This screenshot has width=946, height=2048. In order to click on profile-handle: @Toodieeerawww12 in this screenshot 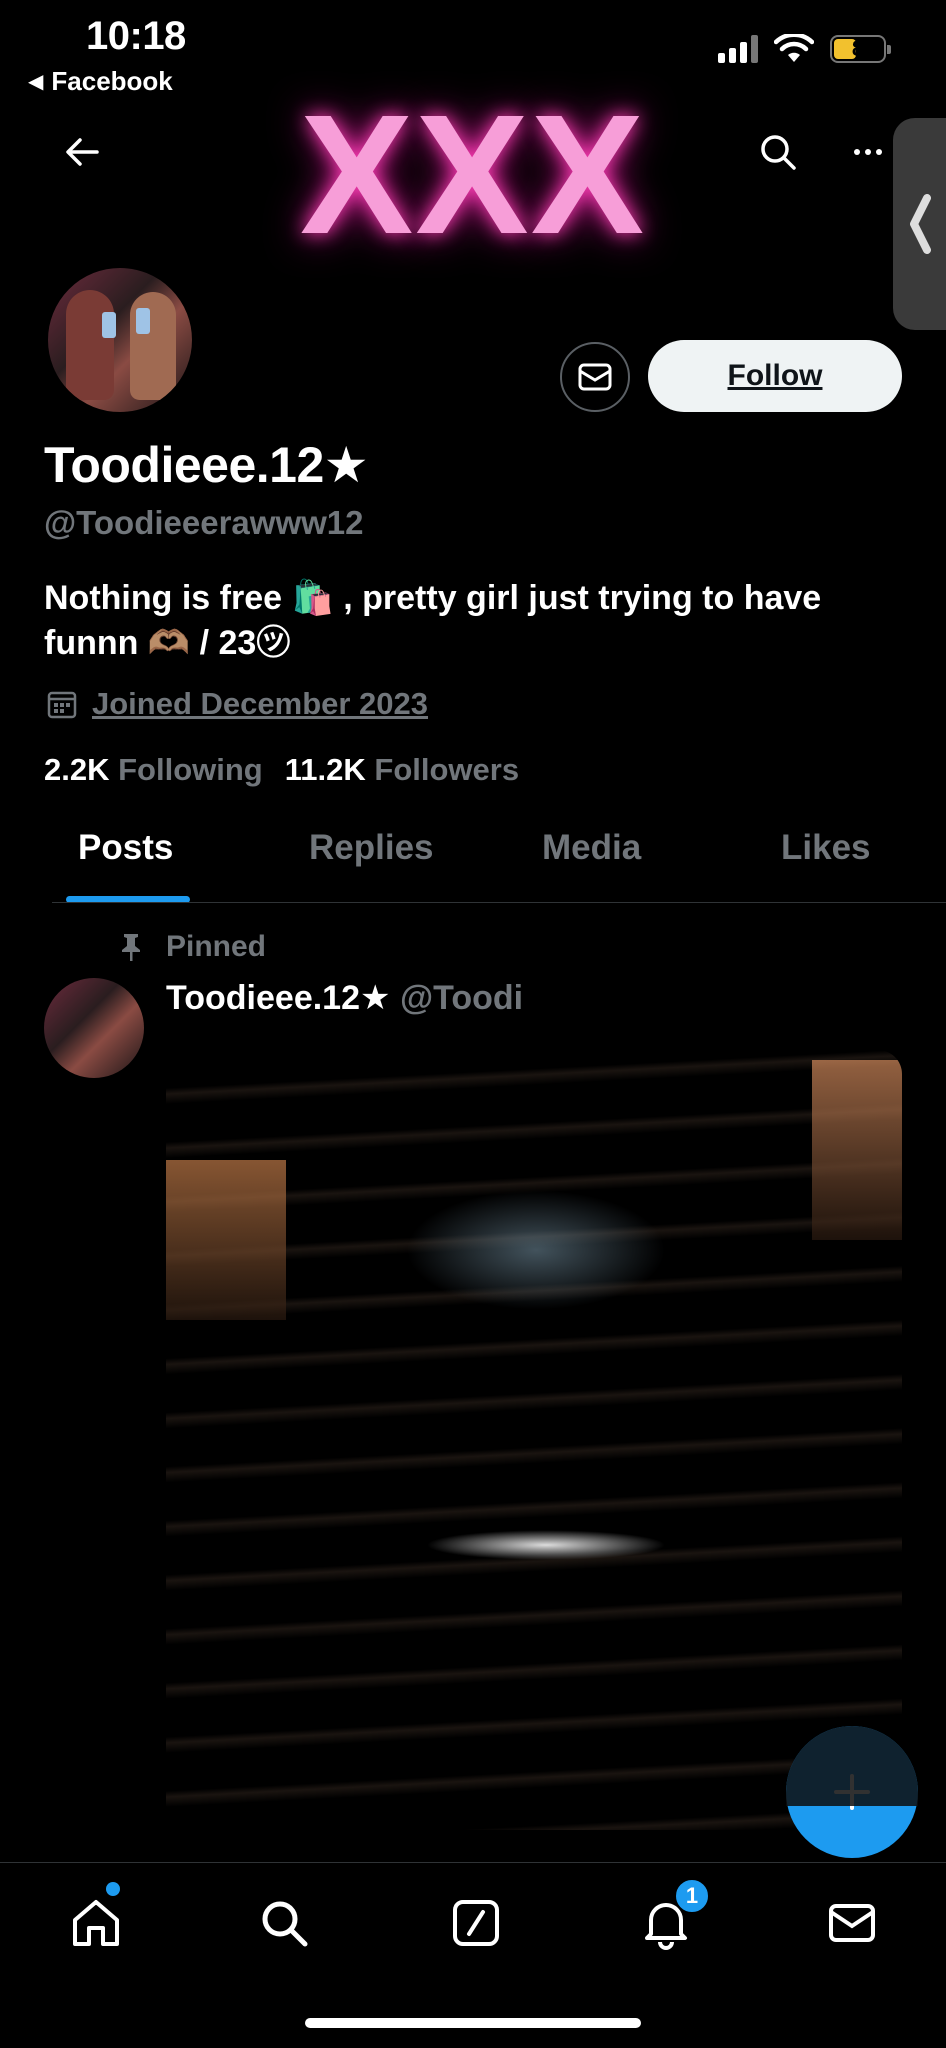, I will do `click(204, 522)`.